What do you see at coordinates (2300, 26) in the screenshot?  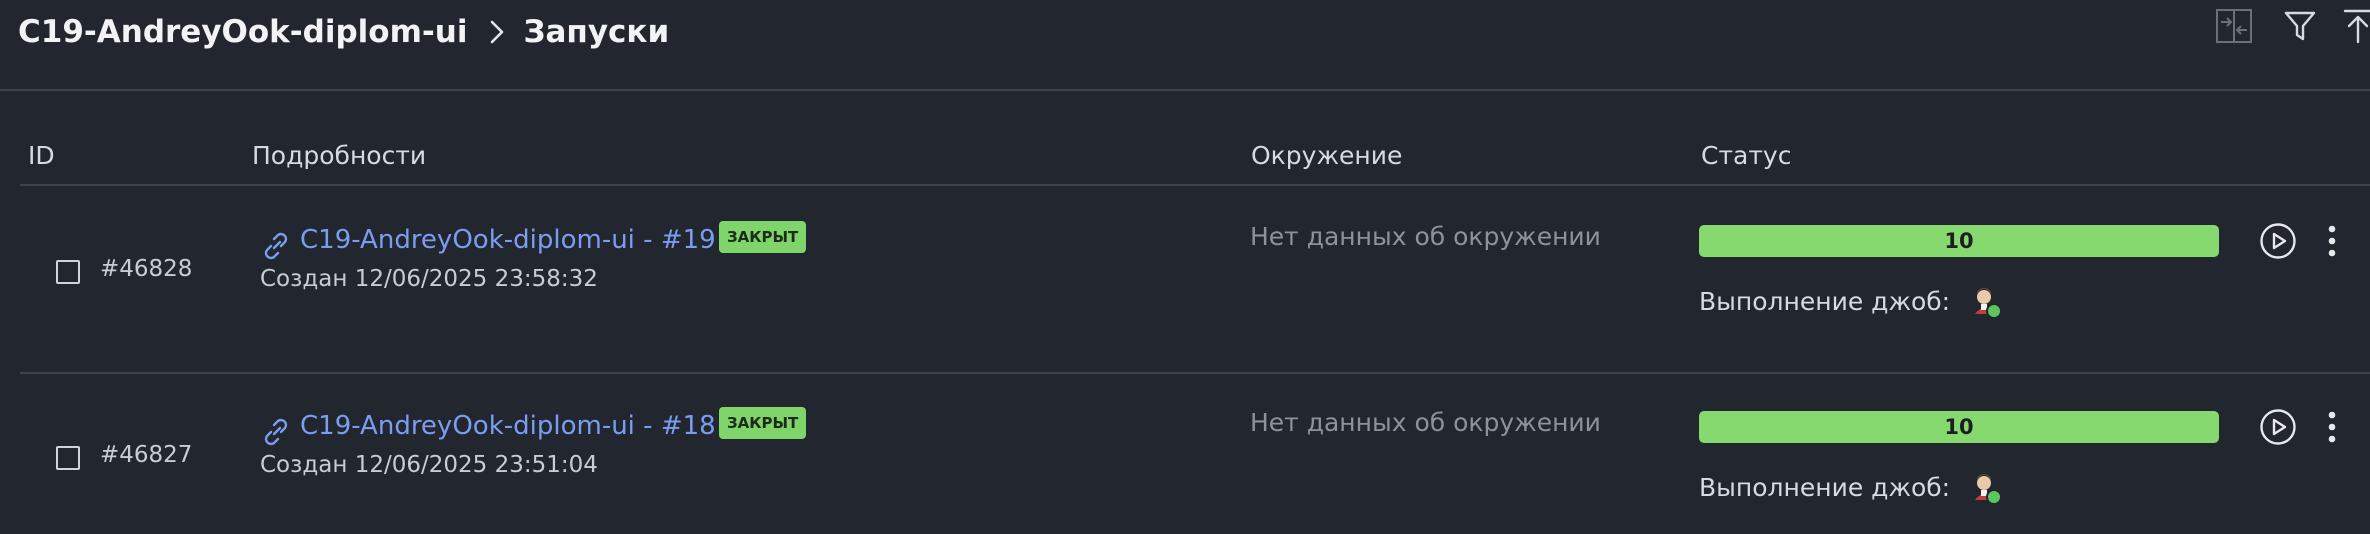 I see `filter-icon` at bounding box center [2300, 26].